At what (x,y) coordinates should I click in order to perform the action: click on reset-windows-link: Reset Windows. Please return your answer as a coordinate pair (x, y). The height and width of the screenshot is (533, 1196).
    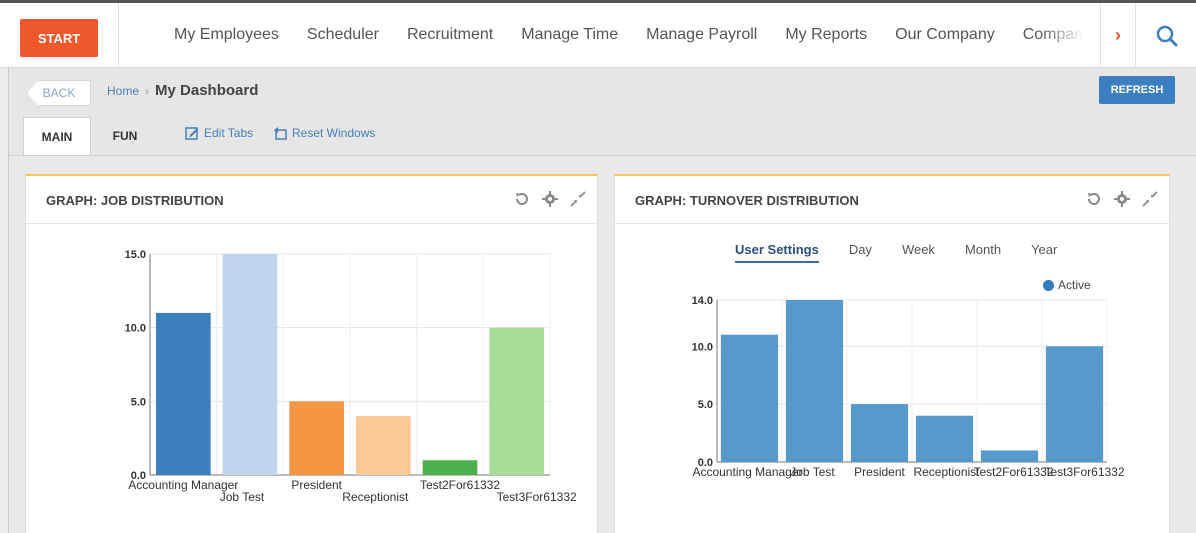
    Looking at the image, I should click on (324, 133).